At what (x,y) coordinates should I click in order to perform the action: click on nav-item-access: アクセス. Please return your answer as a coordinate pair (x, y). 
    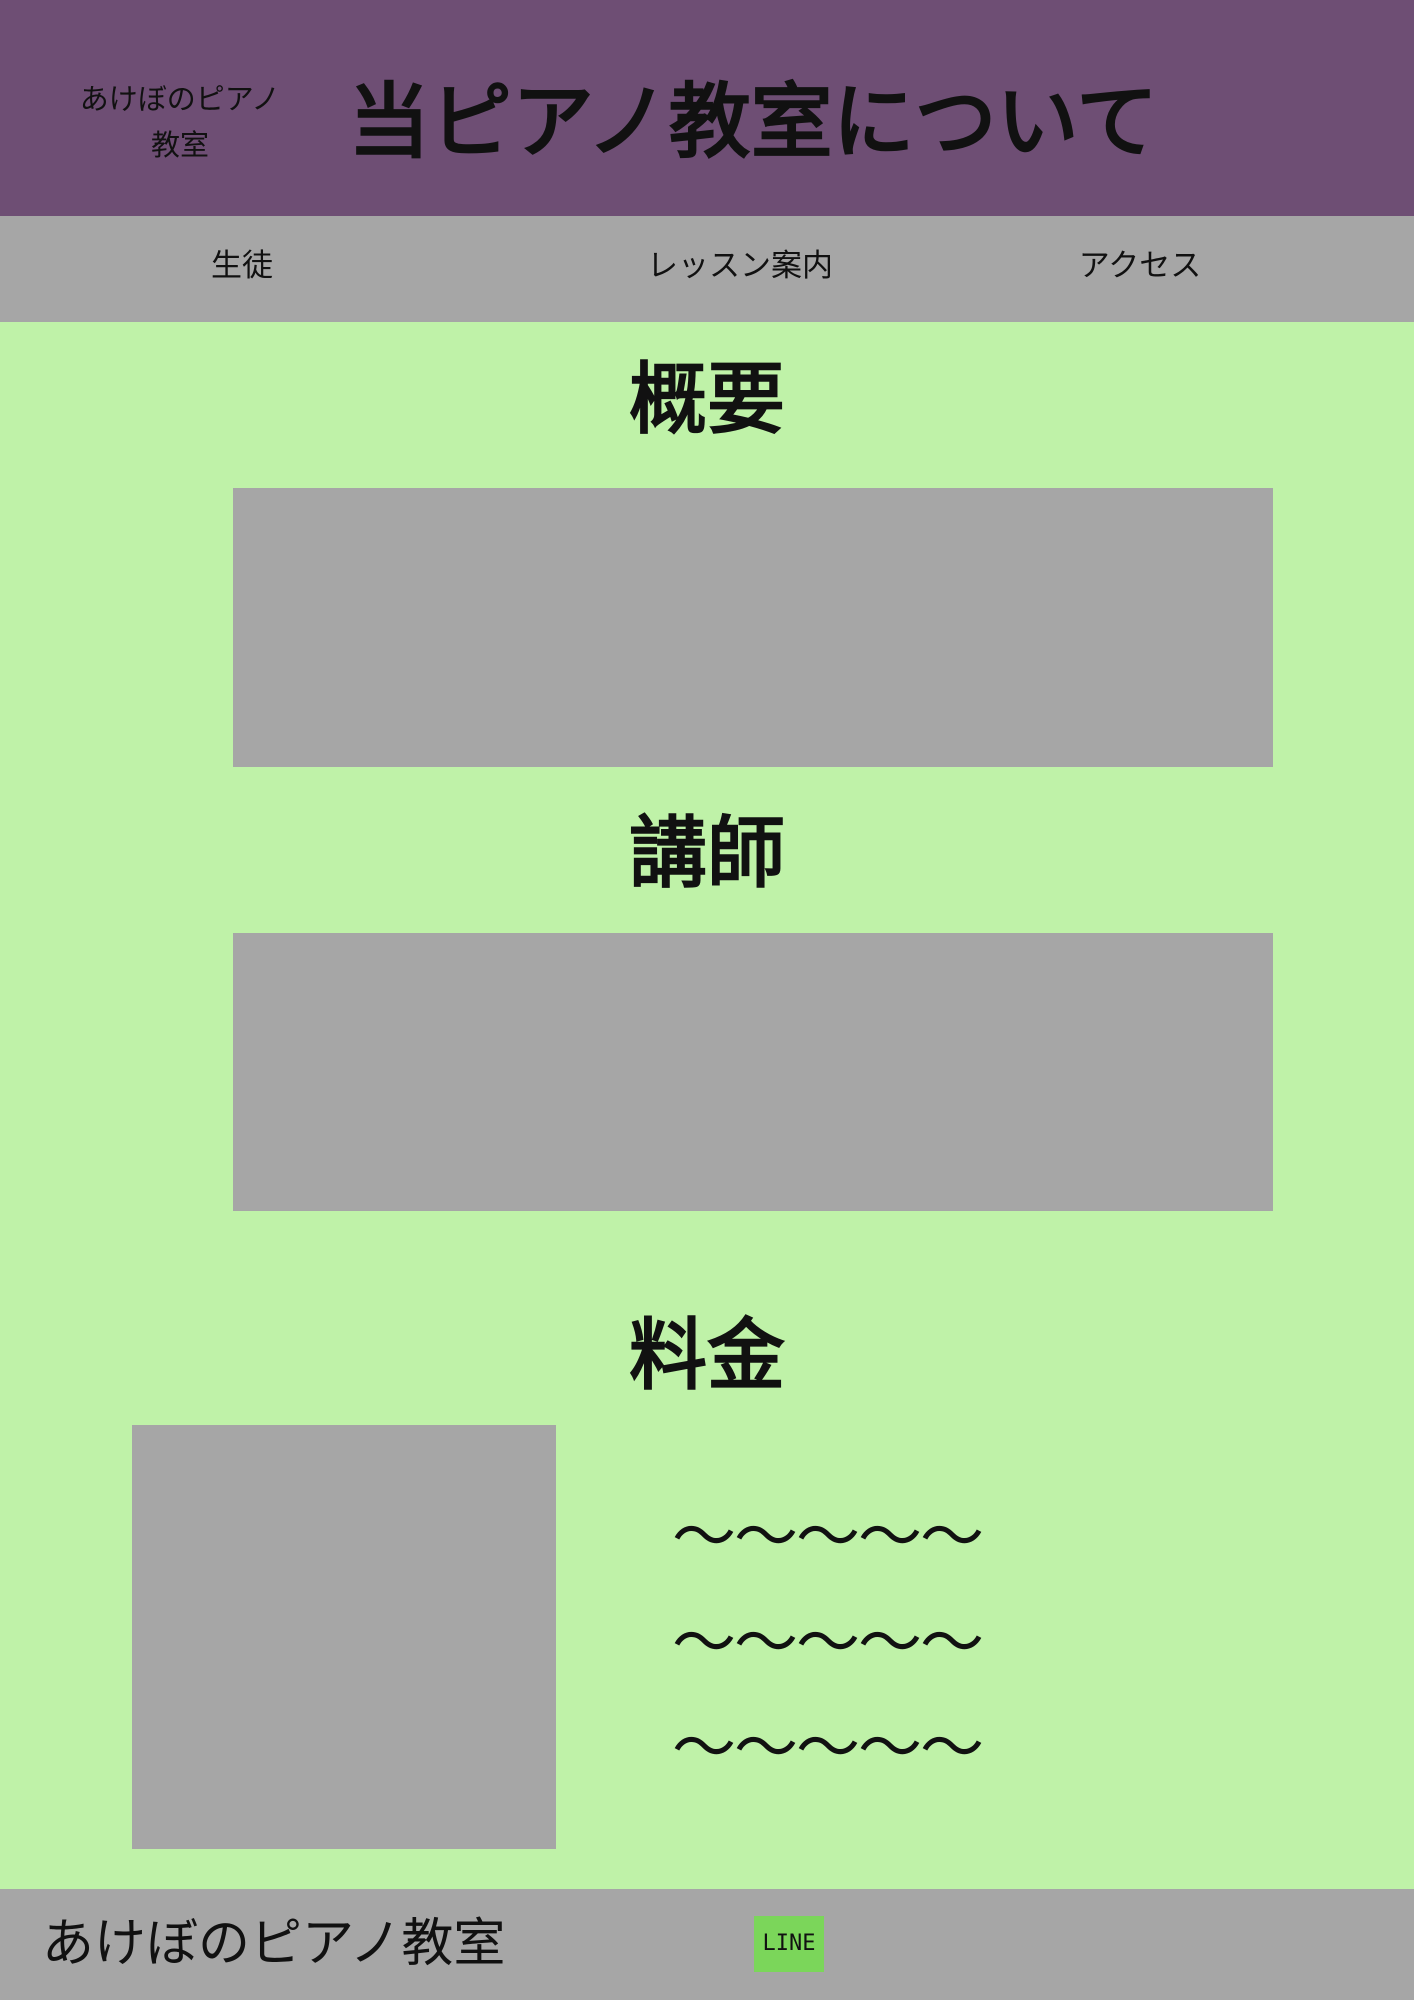
    Looking at the image, I should click on (1140, 269).